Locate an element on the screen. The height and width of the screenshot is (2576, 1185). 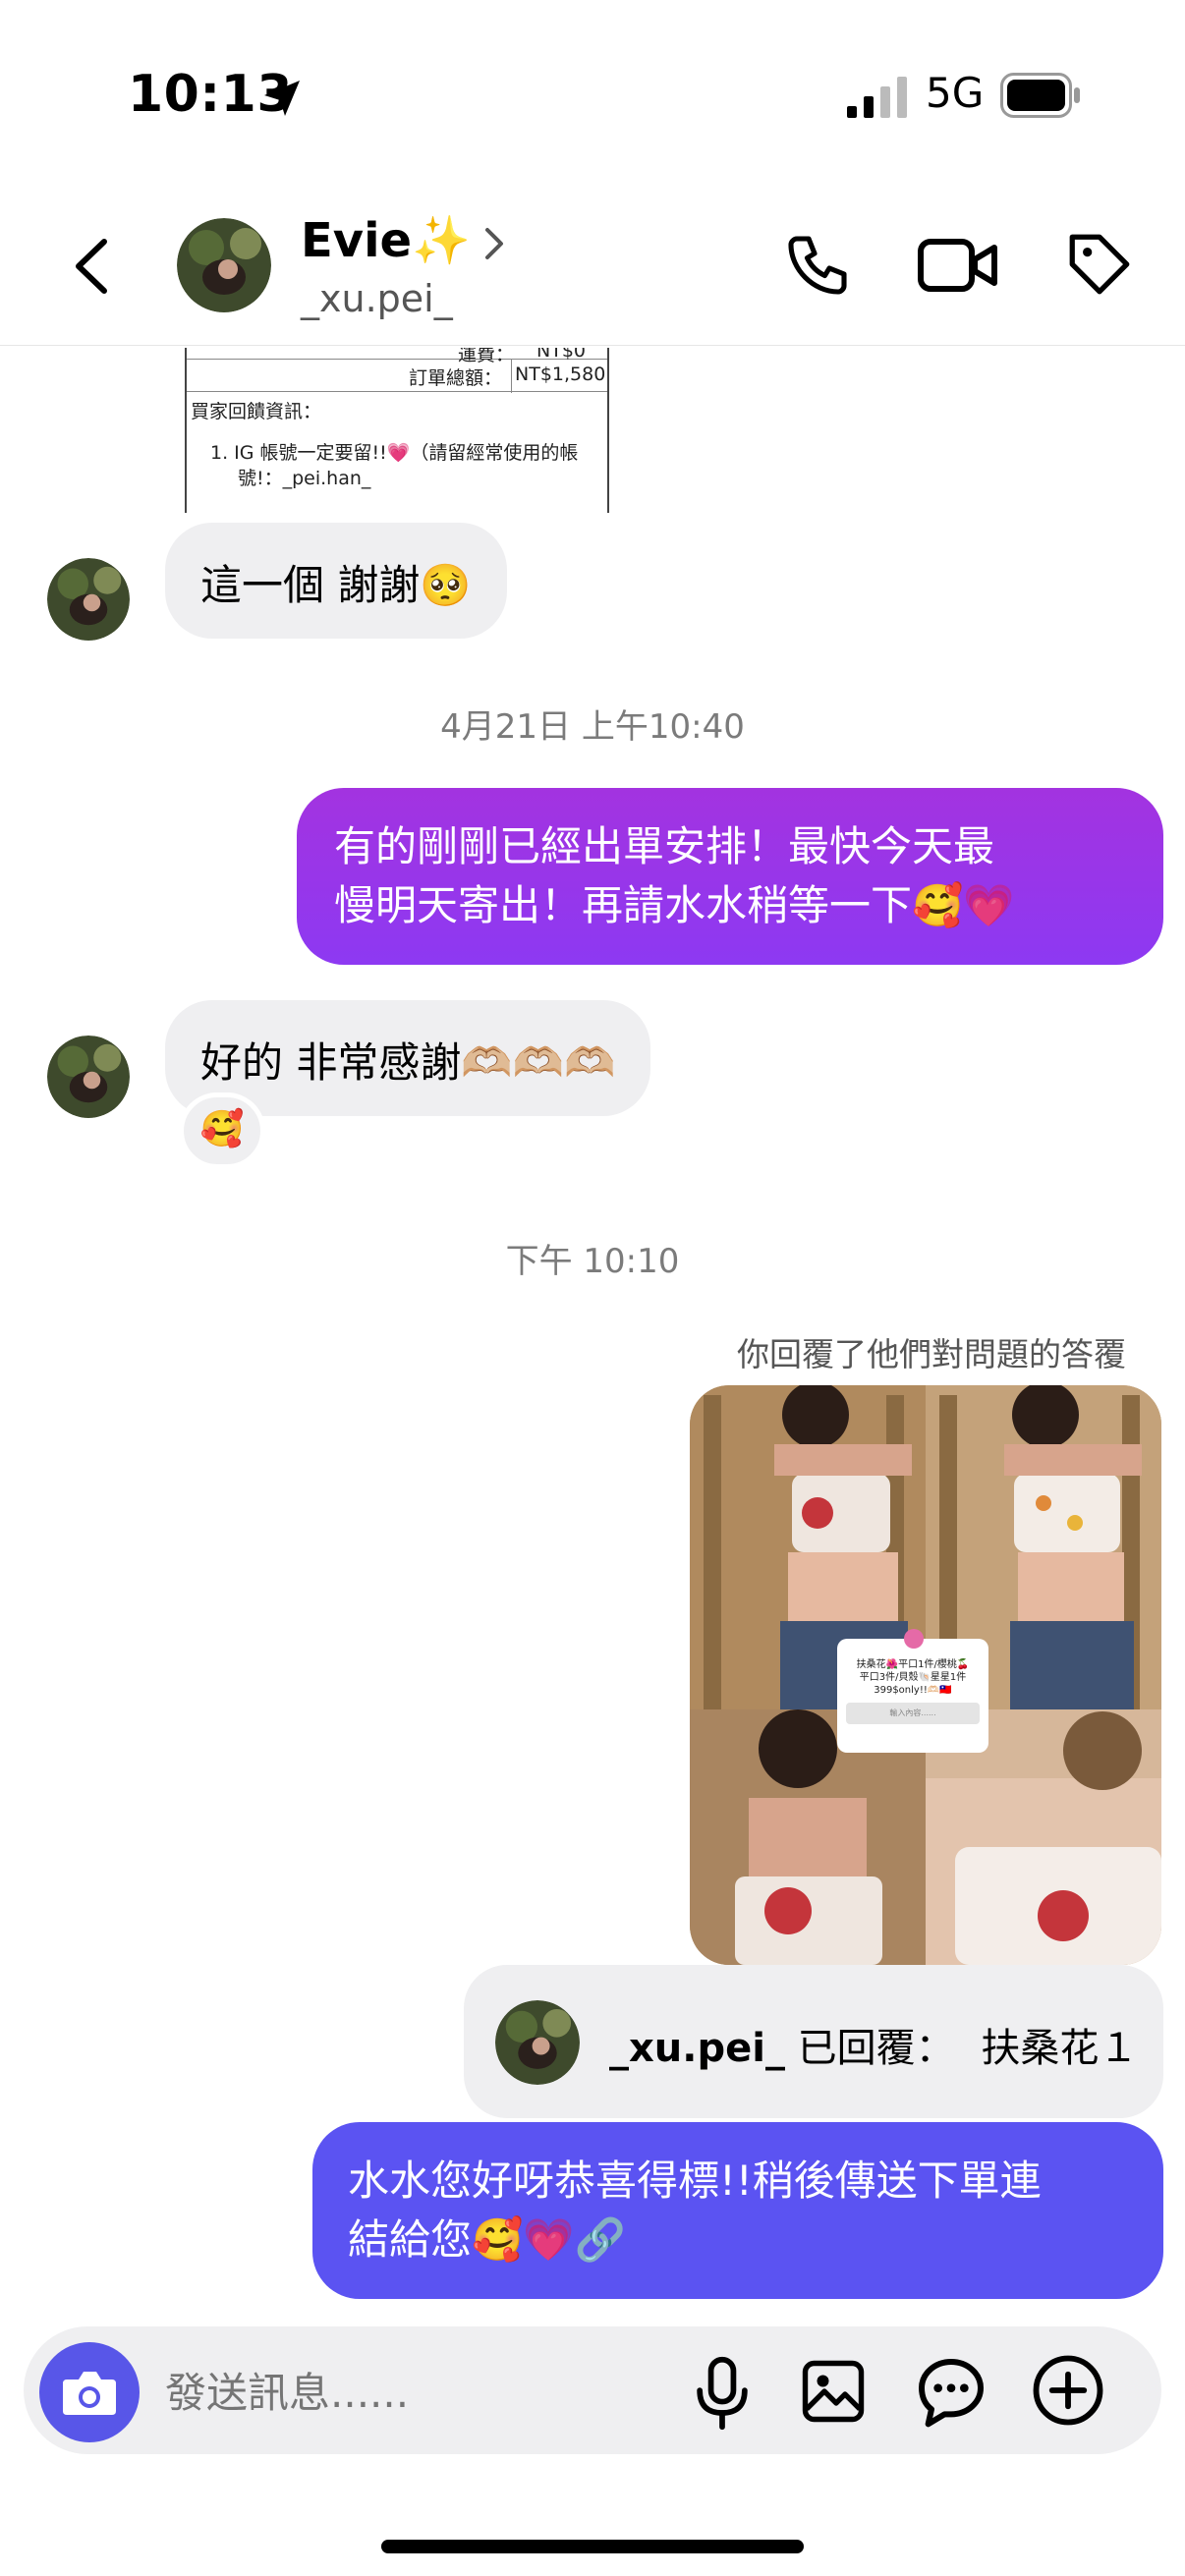
sticker-text-line1: 扶桑花🌺平口1件/櫻桃🍒 is located at coordinates (913, 1664).